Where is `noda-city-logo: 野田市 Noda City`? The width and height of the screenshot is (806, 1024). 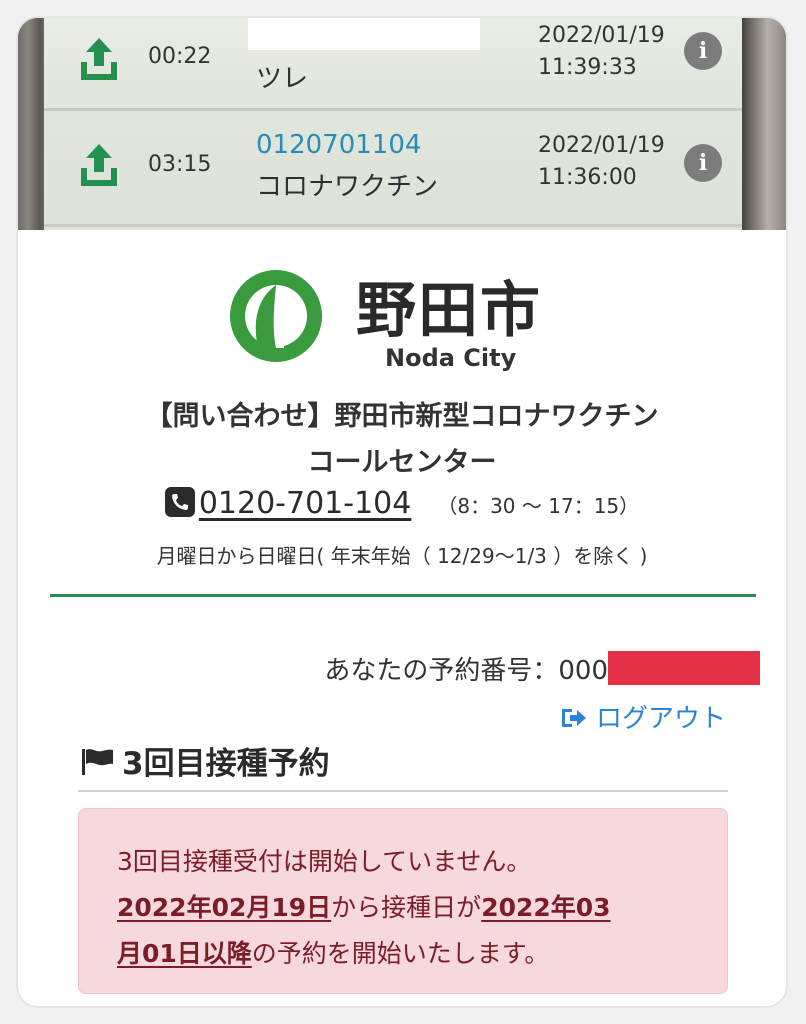
noda-city-logo: 野田市 Noda City is located at coordinates (393, 323).